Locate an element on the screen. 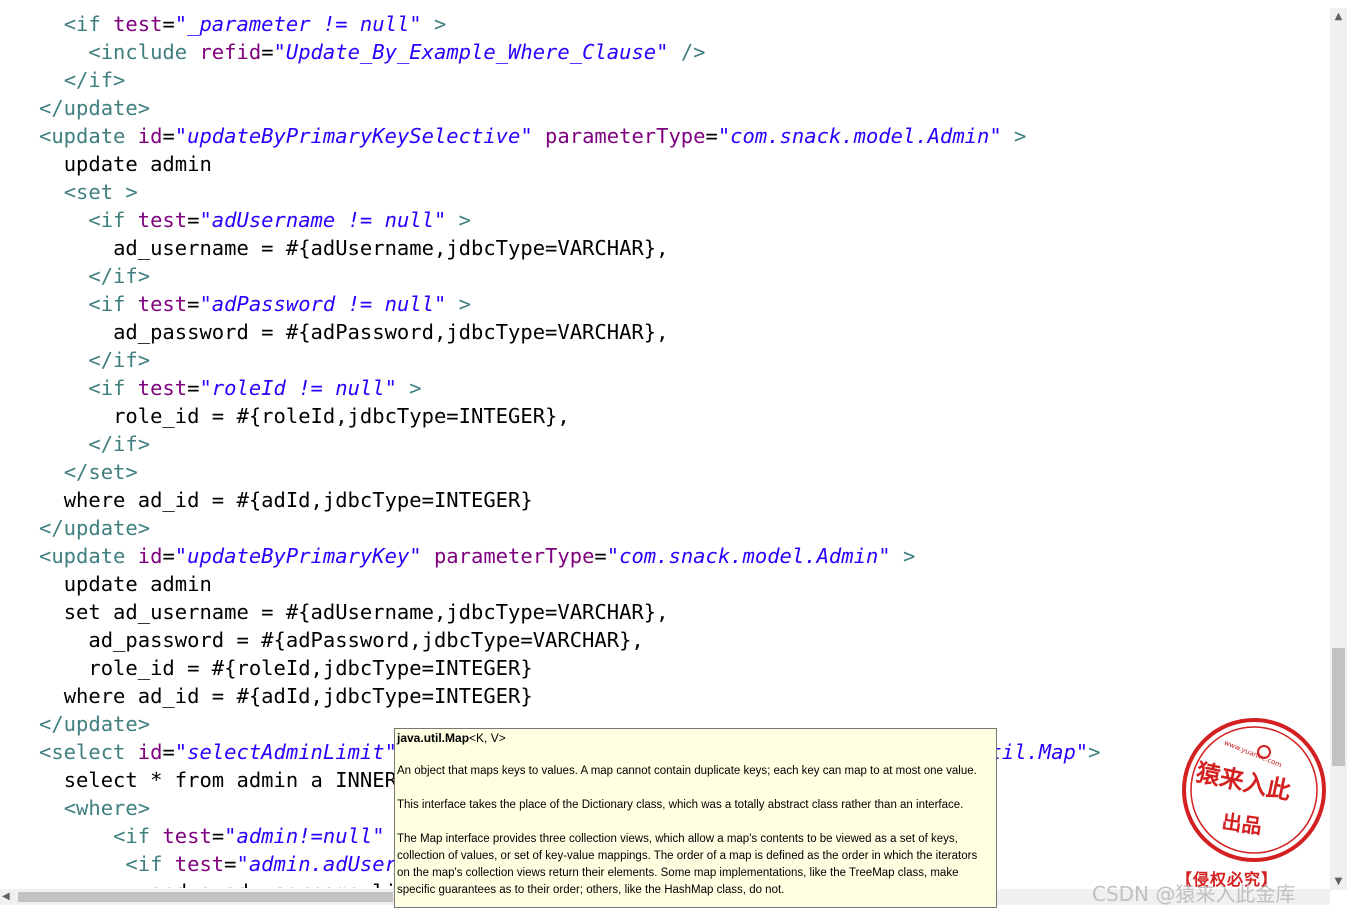 This screenshot has height=915, width=1357. code-line: and a.ad_username like is located at coordinates (230, 883).